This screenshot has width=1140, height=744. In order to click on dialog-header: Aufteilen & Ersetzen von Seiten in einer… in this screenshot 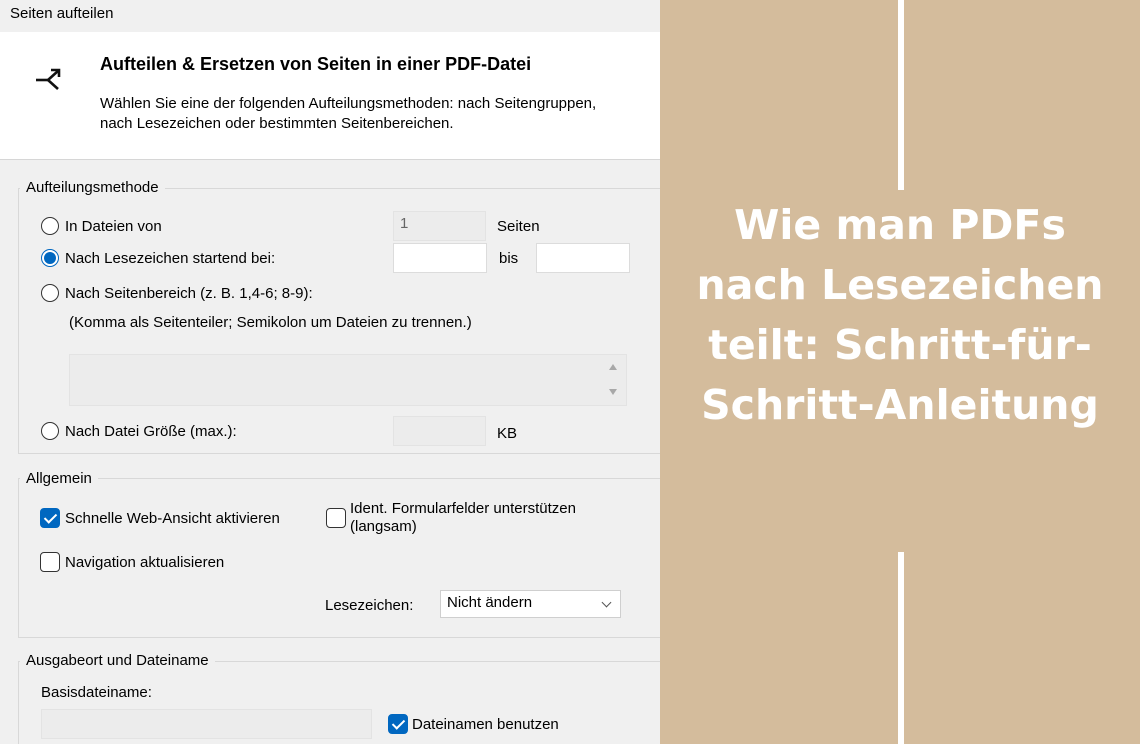, I will do `click(330, 96)`.